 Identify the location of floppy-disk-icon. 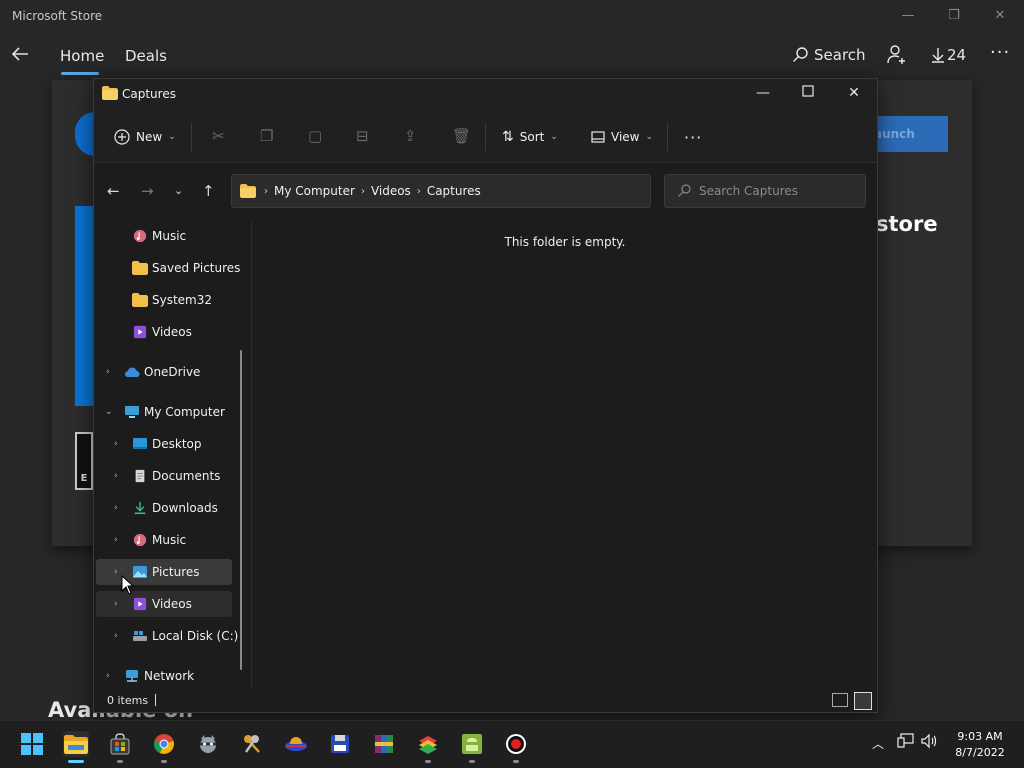
(340, 744).